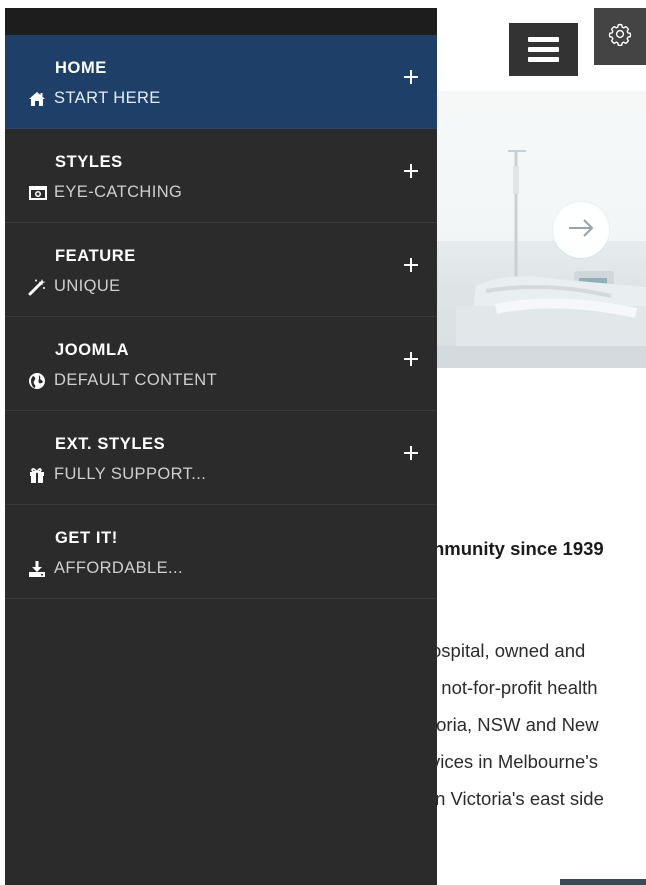 The height and width of the screenshot is (885, 646). Describe the element at coordinates (110, 444) in the screenshot. I see `menu-item-title: EXT. STYLES` at that location.